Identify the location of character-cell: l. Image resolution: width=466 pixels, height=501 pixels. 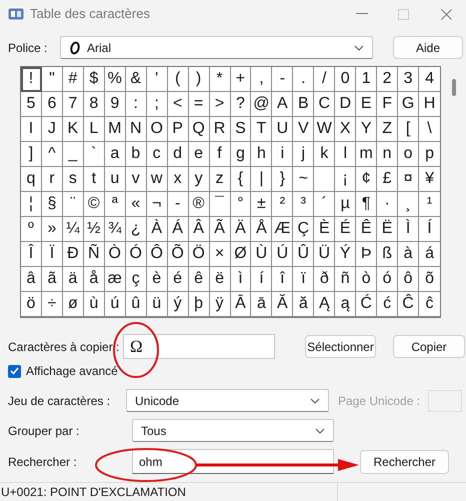
(345, 154).